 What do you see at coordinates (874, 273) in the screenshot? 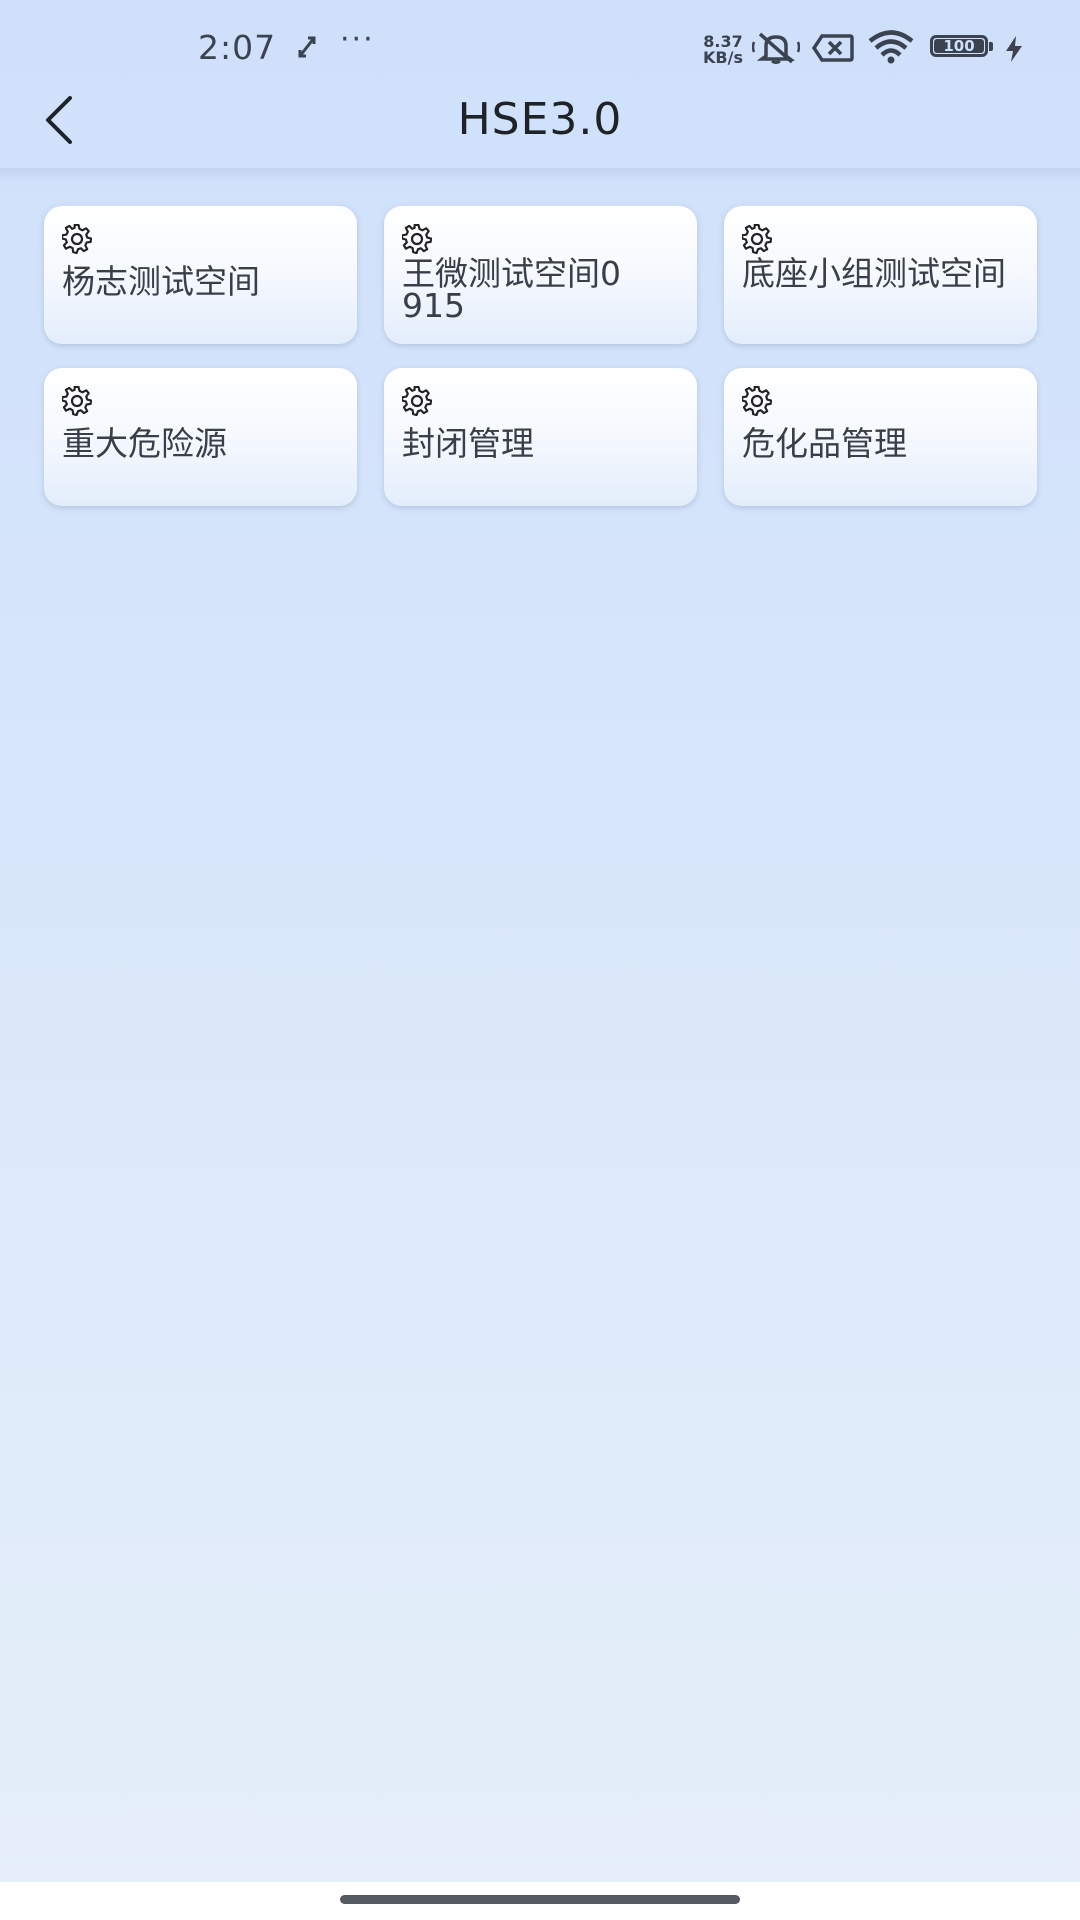
I see `space-card-label: 底座小组测试空间` at bounding box center [874, 273].